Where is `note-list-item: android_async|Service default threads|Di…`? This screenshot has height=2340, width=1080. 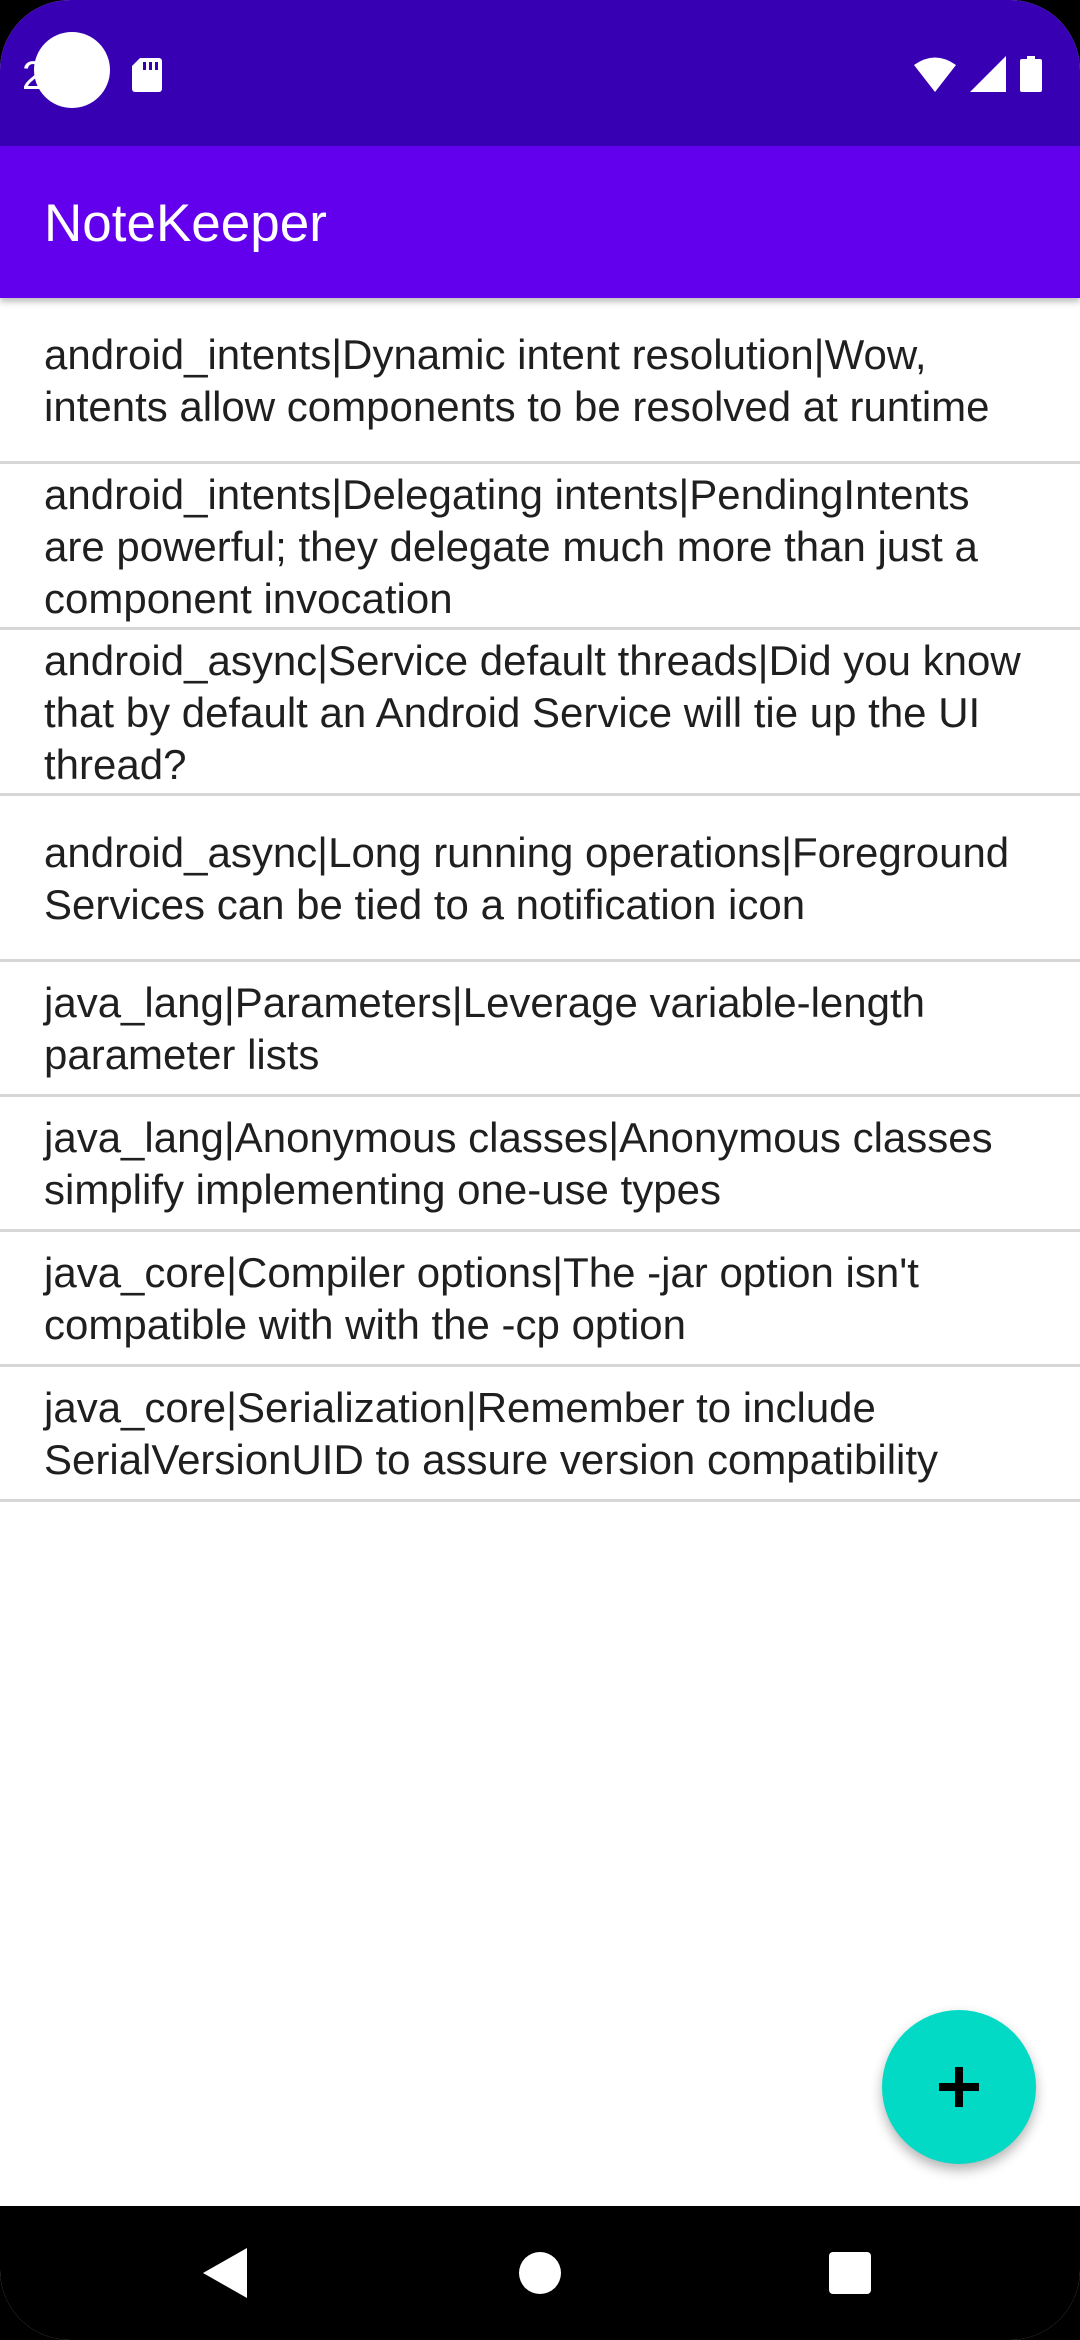 note-list-item: android_async|Service default threads|Di… is located at coordinates (540, 713).